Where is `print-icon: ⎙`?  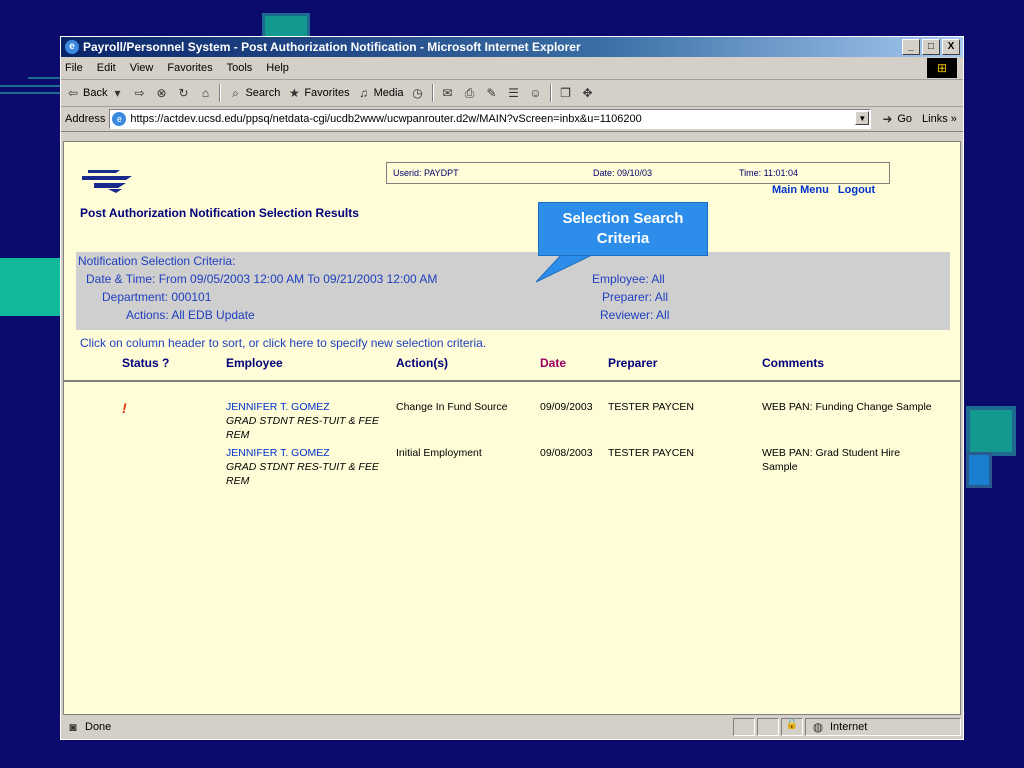
print-icon: ⎙ is located at coordinates (470, 93).